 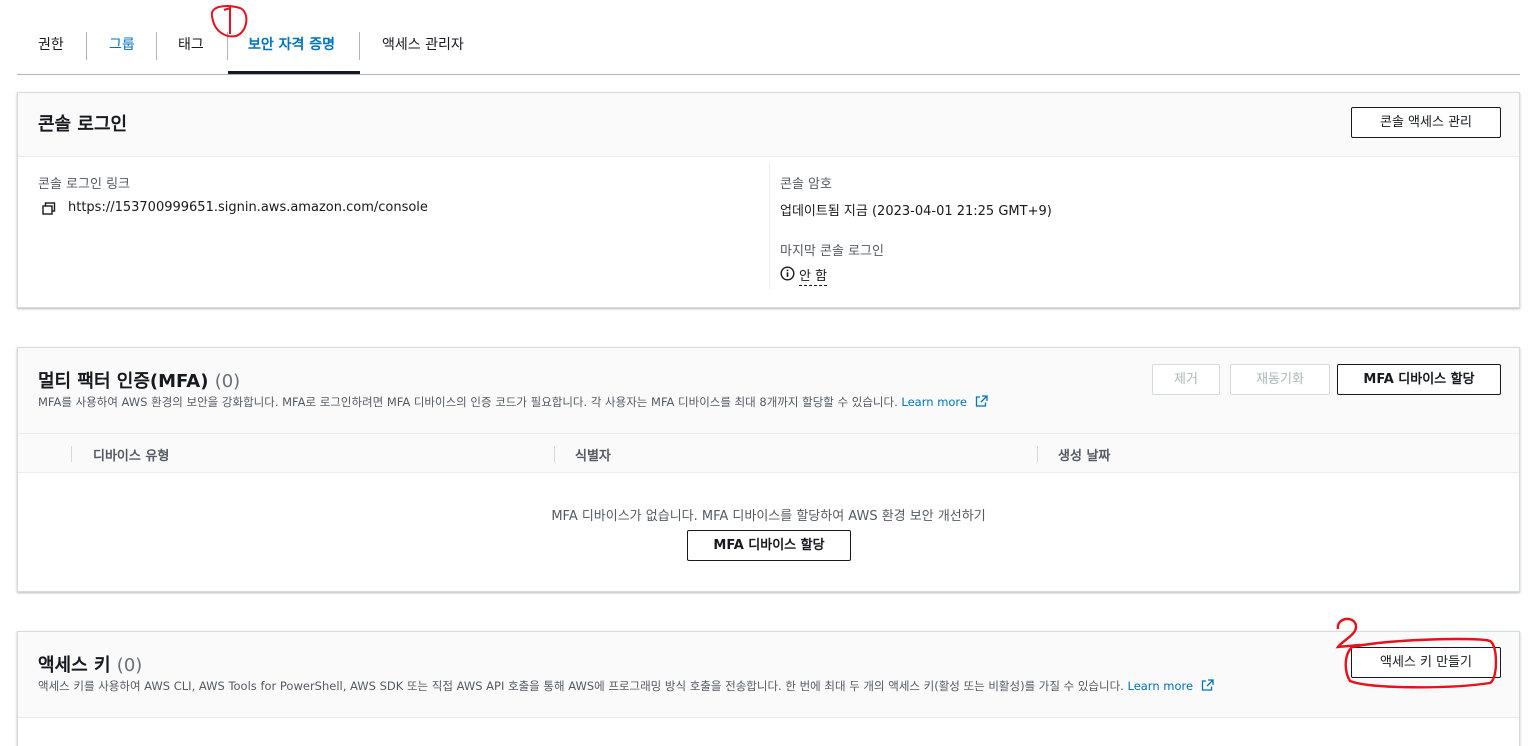 I want to click on tab-access-advisor: 액세스 관리자, so click(x=423, y=52).